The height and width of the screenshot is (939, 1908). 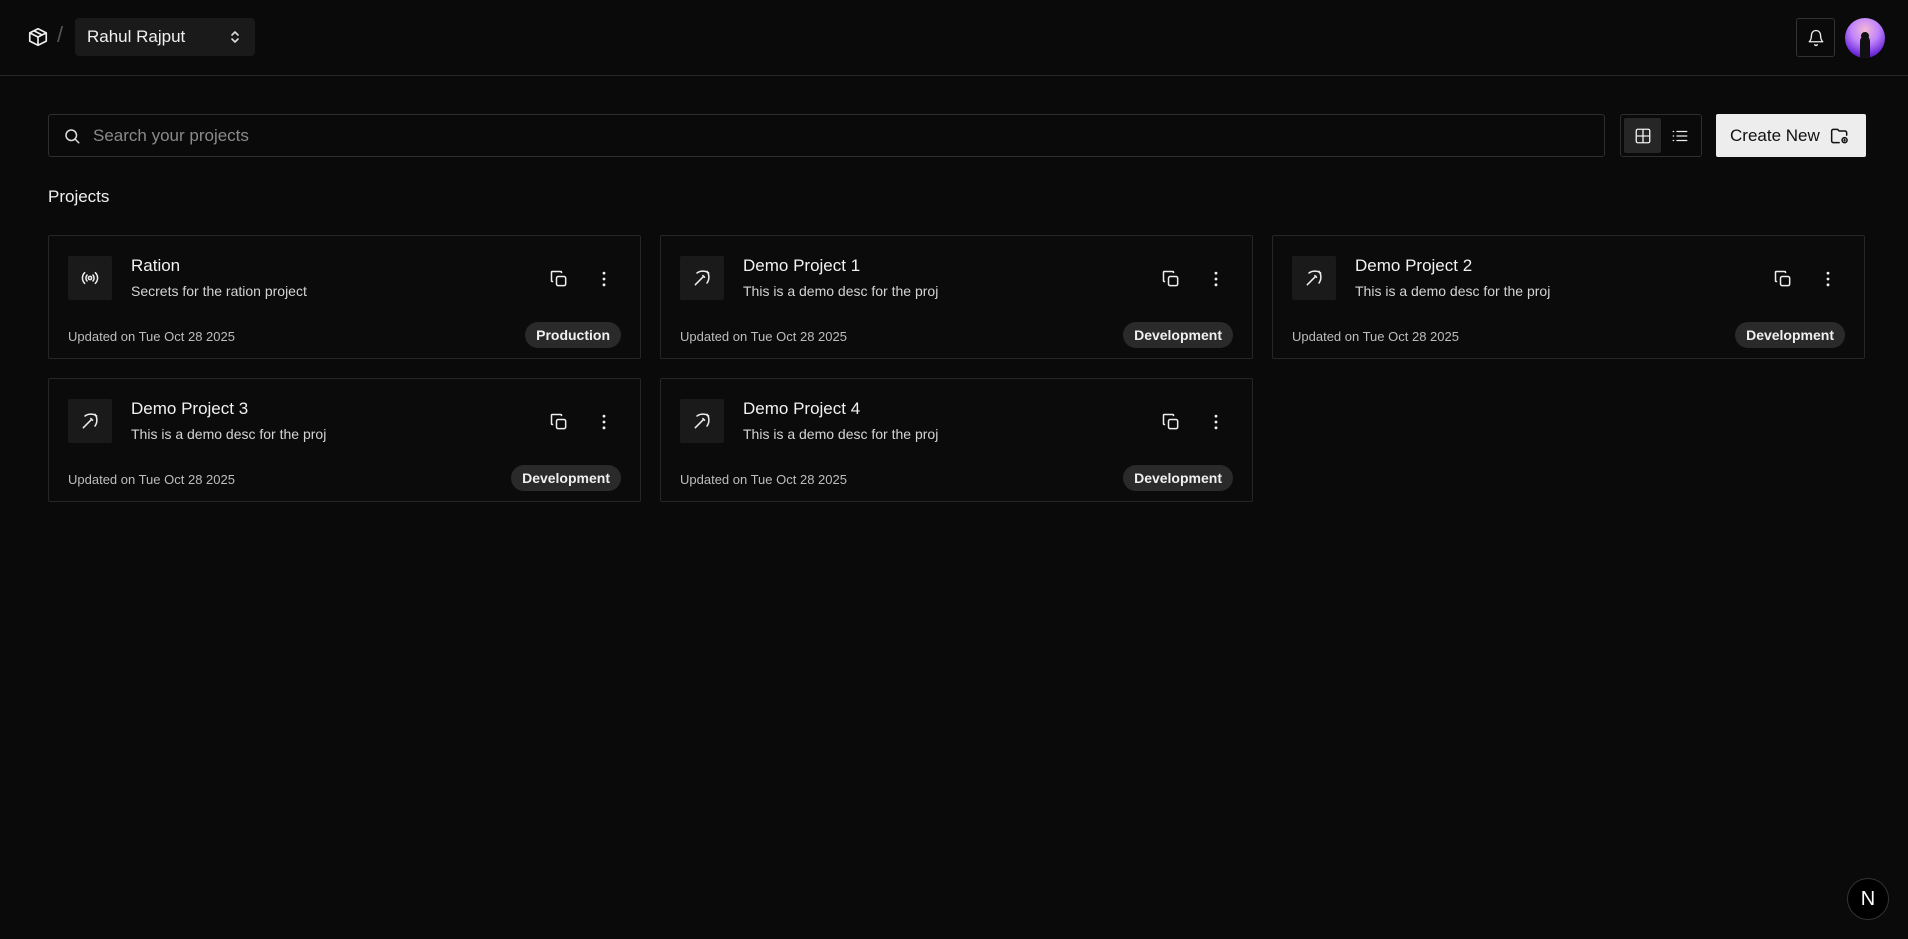 I want to click on package-icon, so click(x=38, y=37).